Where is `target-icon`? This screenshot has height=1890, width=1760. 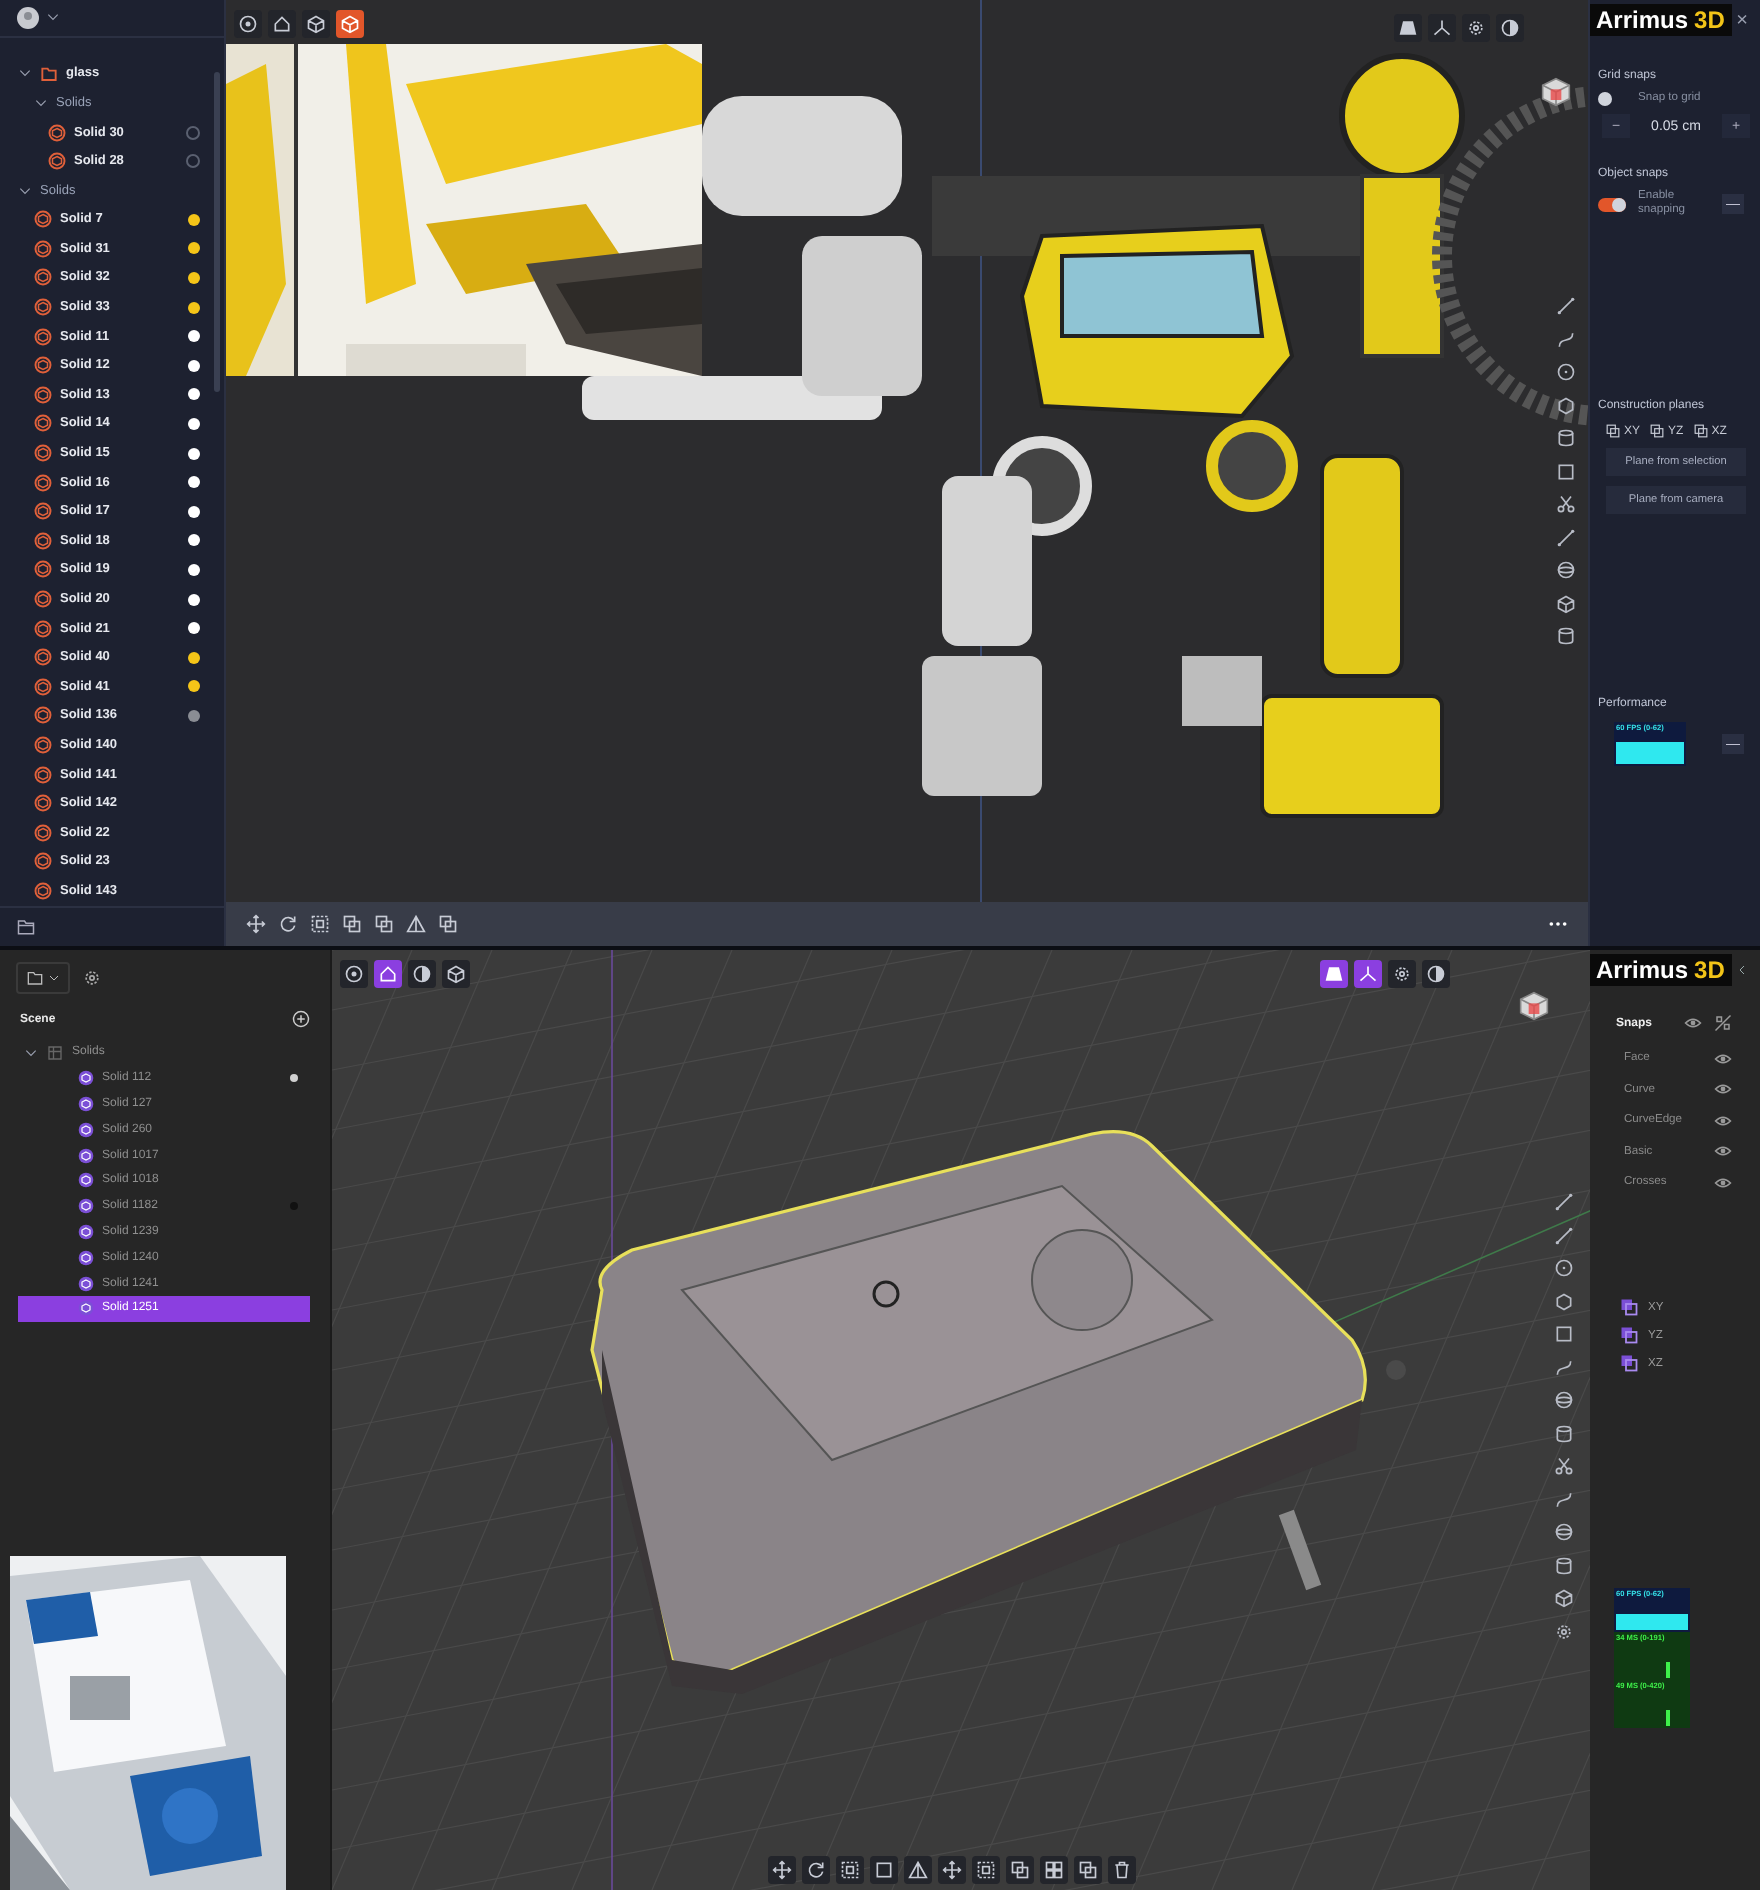 target-icon is located at coordinates (248, 24).